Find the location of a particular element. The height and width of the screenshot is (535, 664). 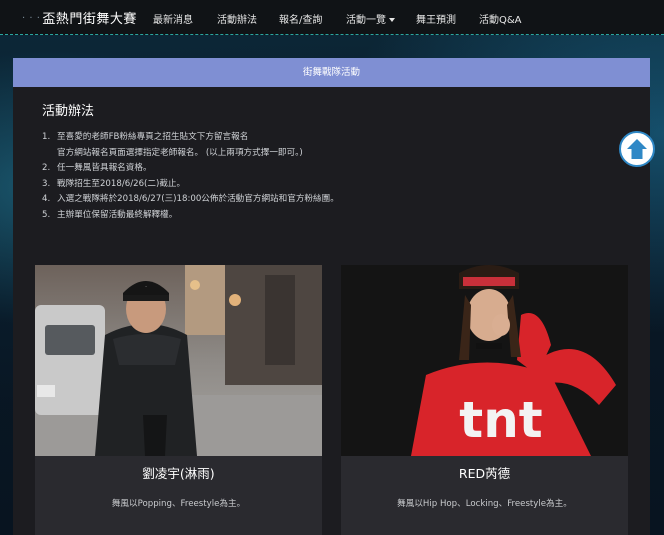

teacher-name: 劉凌宇(淋雨) is located at coordinates (178, 473).